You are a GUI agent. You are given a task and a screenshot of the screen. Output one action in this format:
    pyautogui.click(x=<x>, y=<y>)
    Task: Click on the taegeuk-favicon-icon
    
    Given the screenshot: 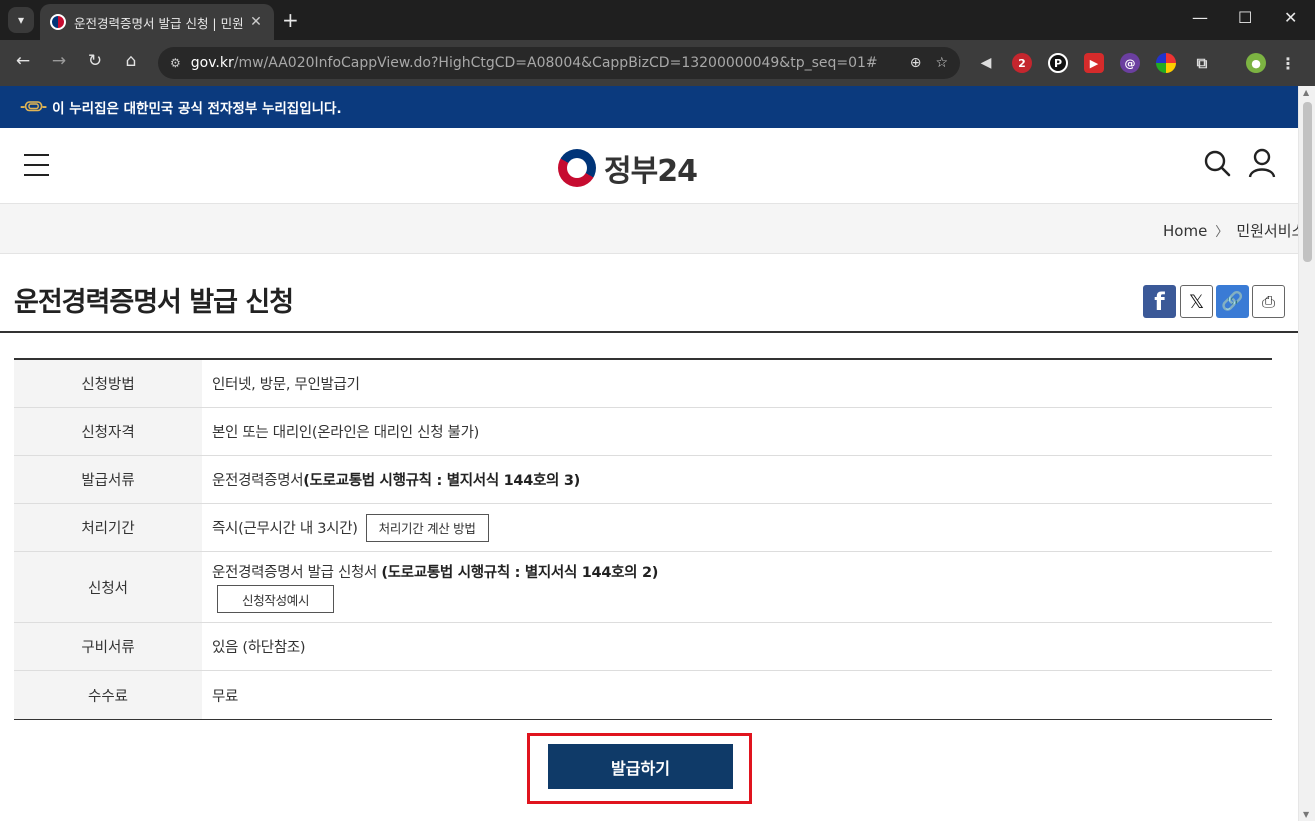 What is the action you would take?
    pyautogui.click(x=58, y=22)
    